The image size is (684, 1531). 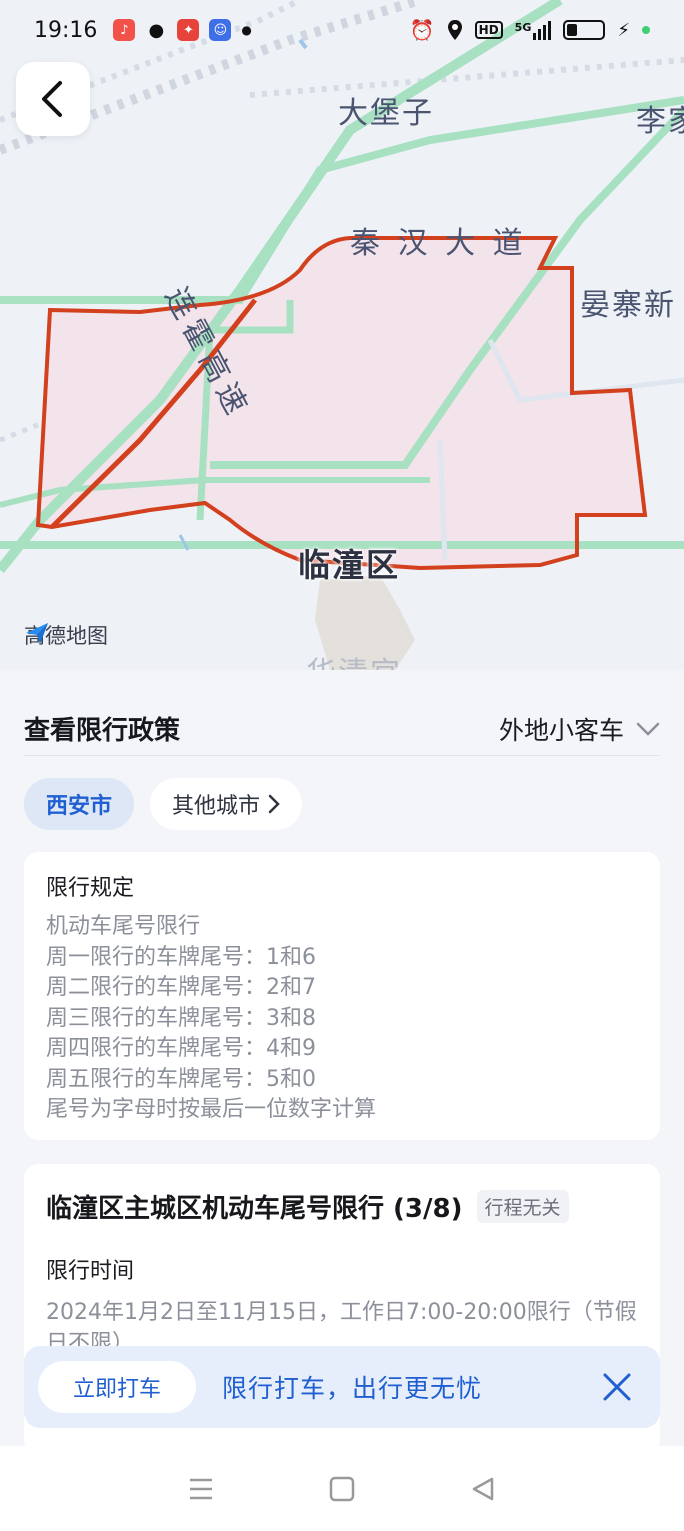 What do you see at coordinates (584, 30) in the screenshot?
I see `battery-icon` at bounding box center [584, 30].